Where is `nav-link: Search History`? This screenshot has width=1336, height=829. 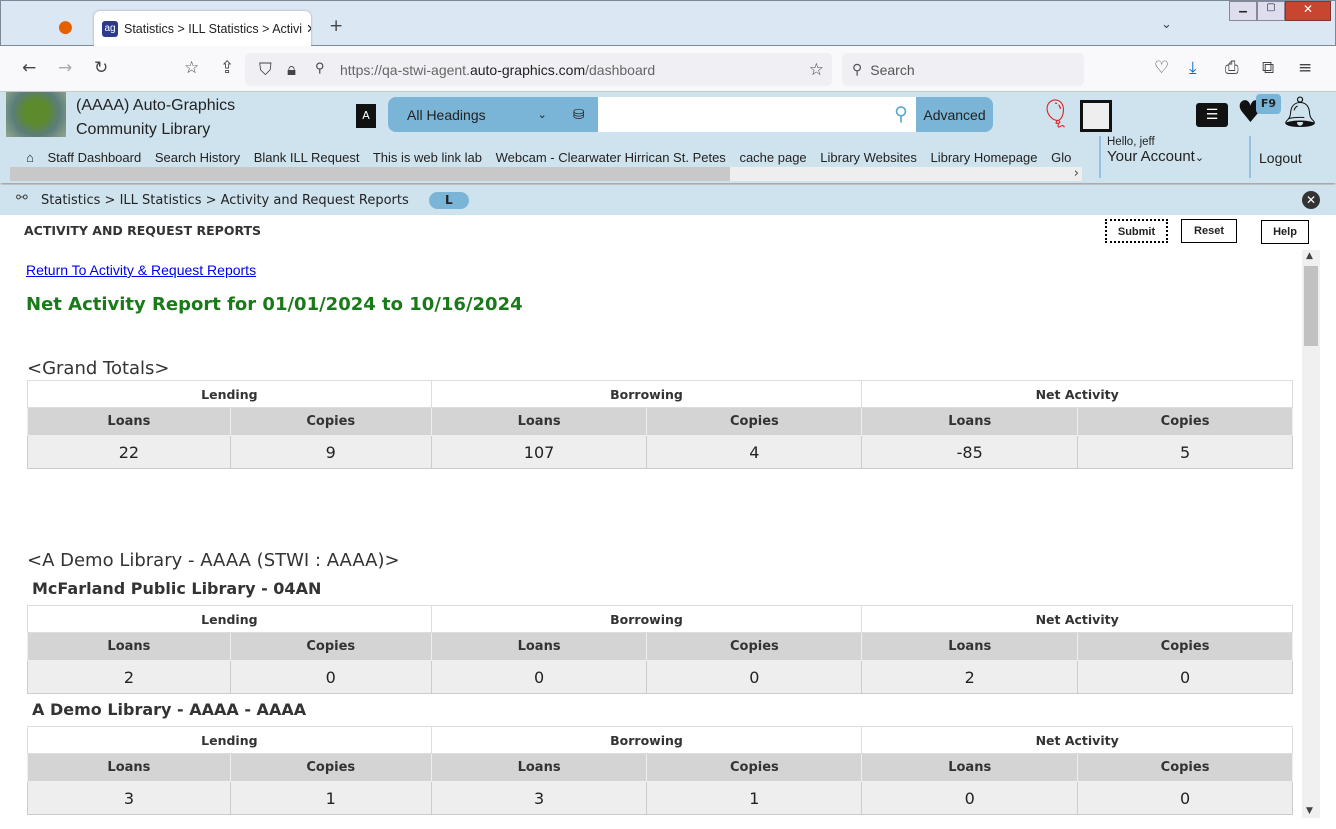
nav-link: Search History is located at coordinates (197, 157).